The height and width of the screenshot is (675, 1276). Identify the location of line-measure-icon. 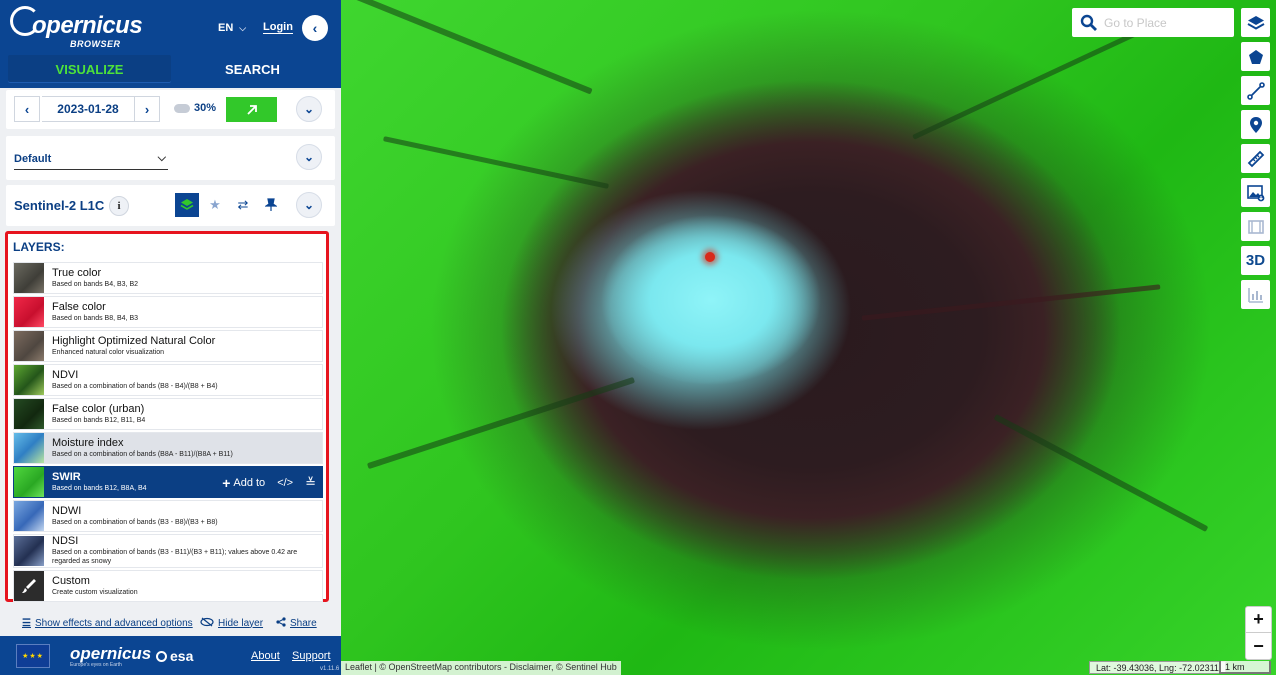
(1255, 90).